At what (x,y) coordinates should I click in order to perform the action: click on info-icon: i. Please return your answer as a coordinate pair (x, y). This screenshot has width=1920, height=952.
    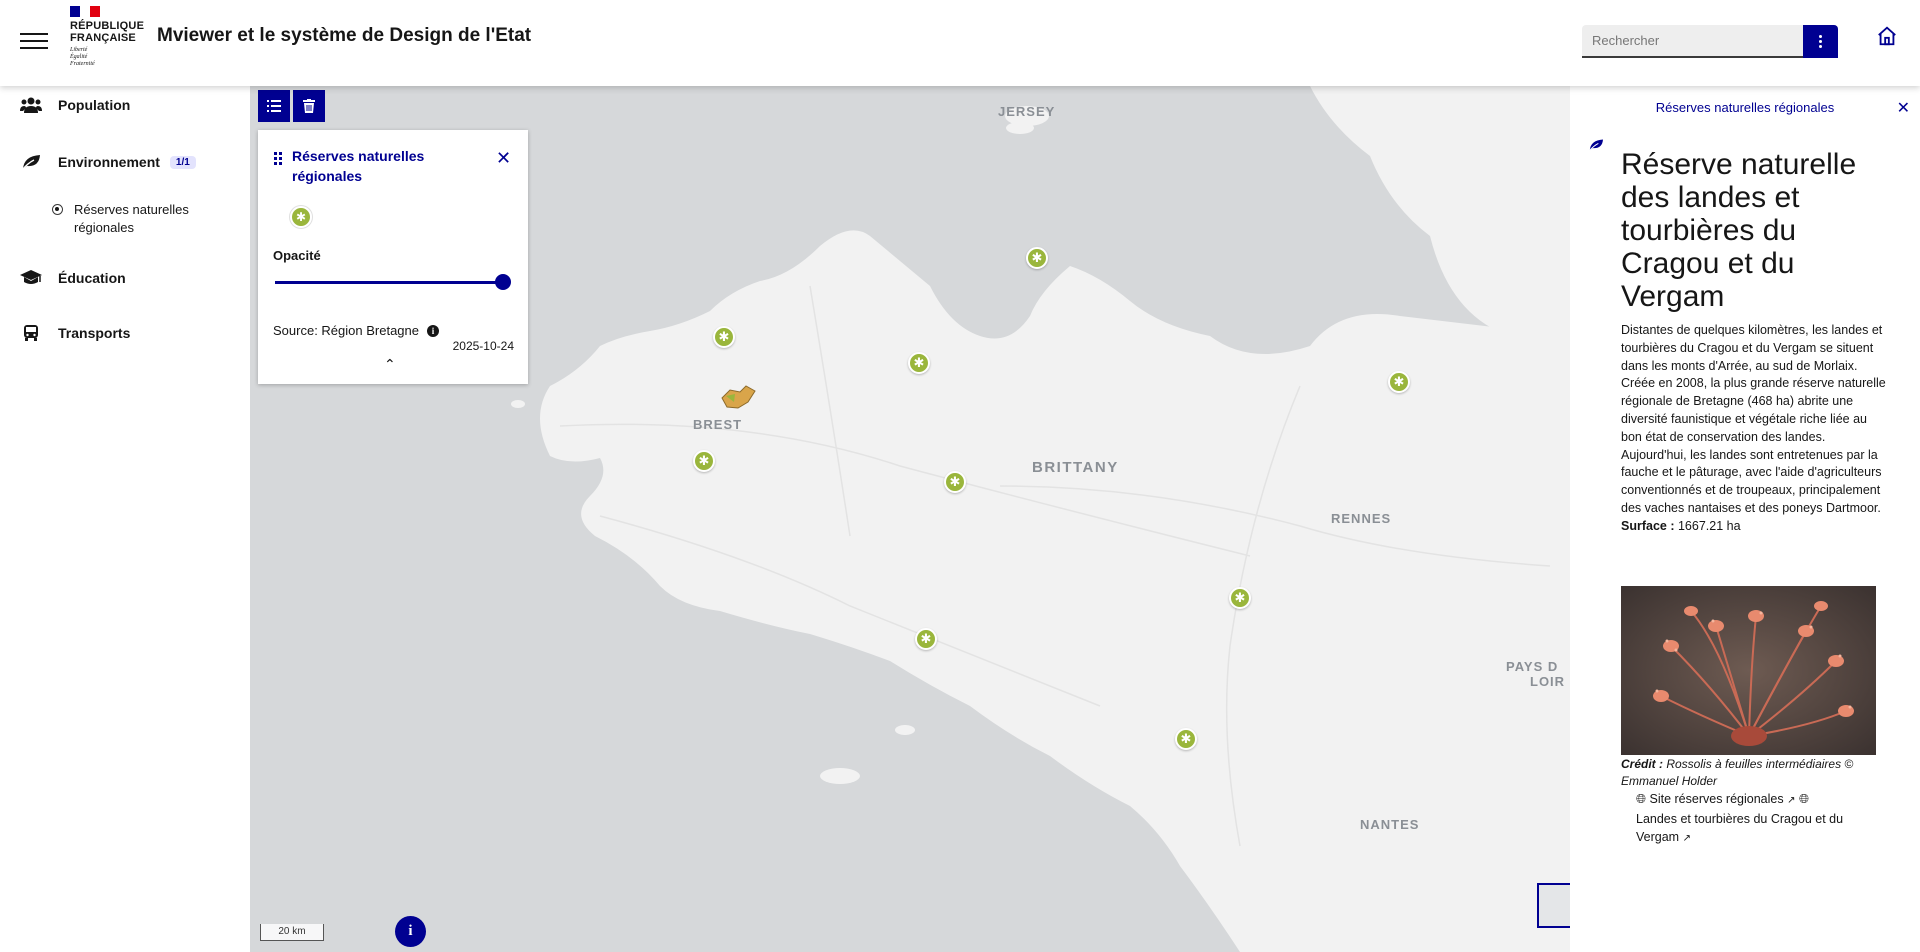
    Looking at the image, I should click on (432, 330).